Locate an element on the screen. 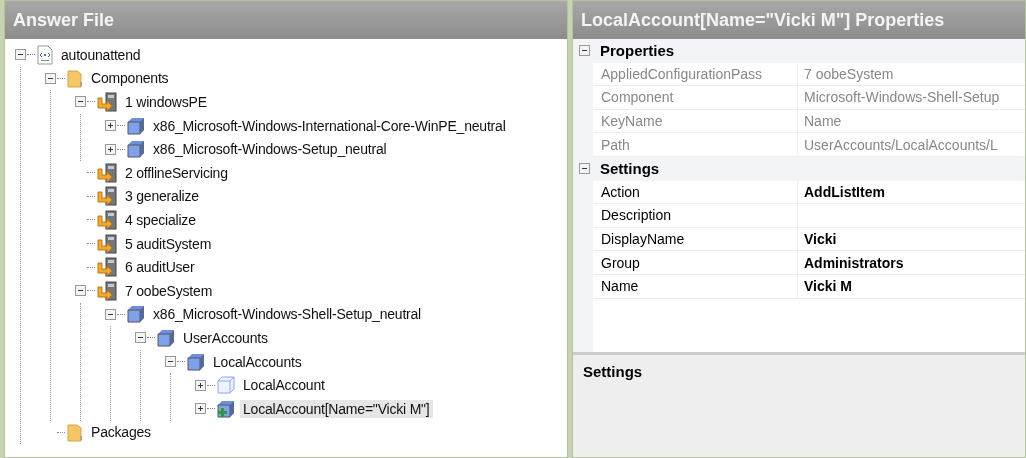  tree-item: 2 offlineServicing is located at coordinates (176, 172).